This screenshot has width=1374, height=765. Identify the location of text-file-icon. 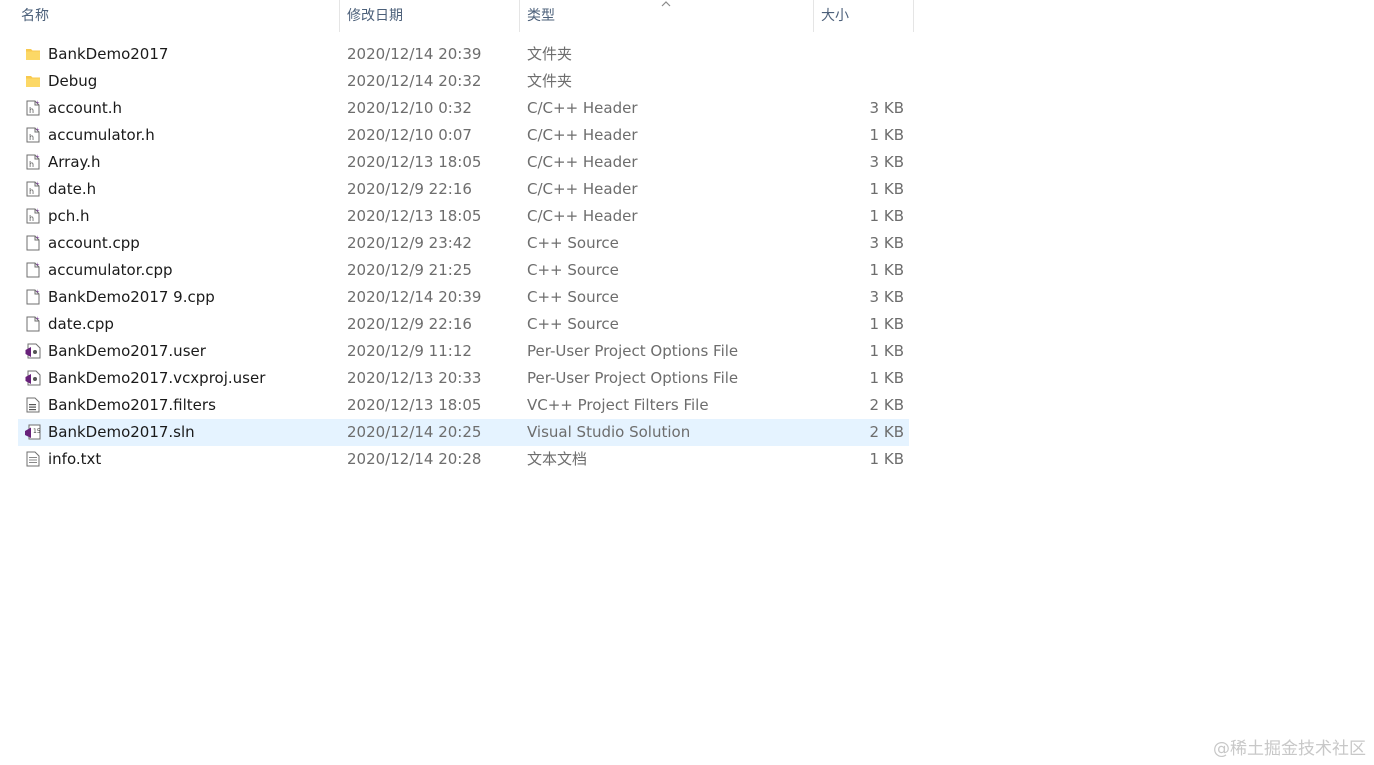
(33, 459).